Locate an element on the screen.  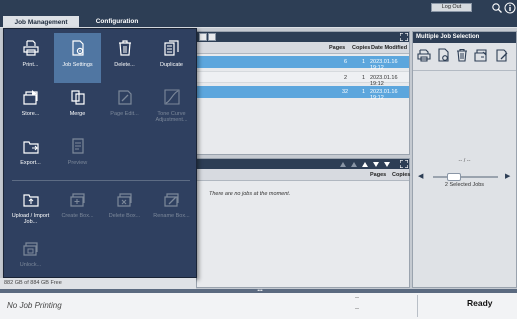
col-date-modified: Date Modified is located at coordinates (389, 48).